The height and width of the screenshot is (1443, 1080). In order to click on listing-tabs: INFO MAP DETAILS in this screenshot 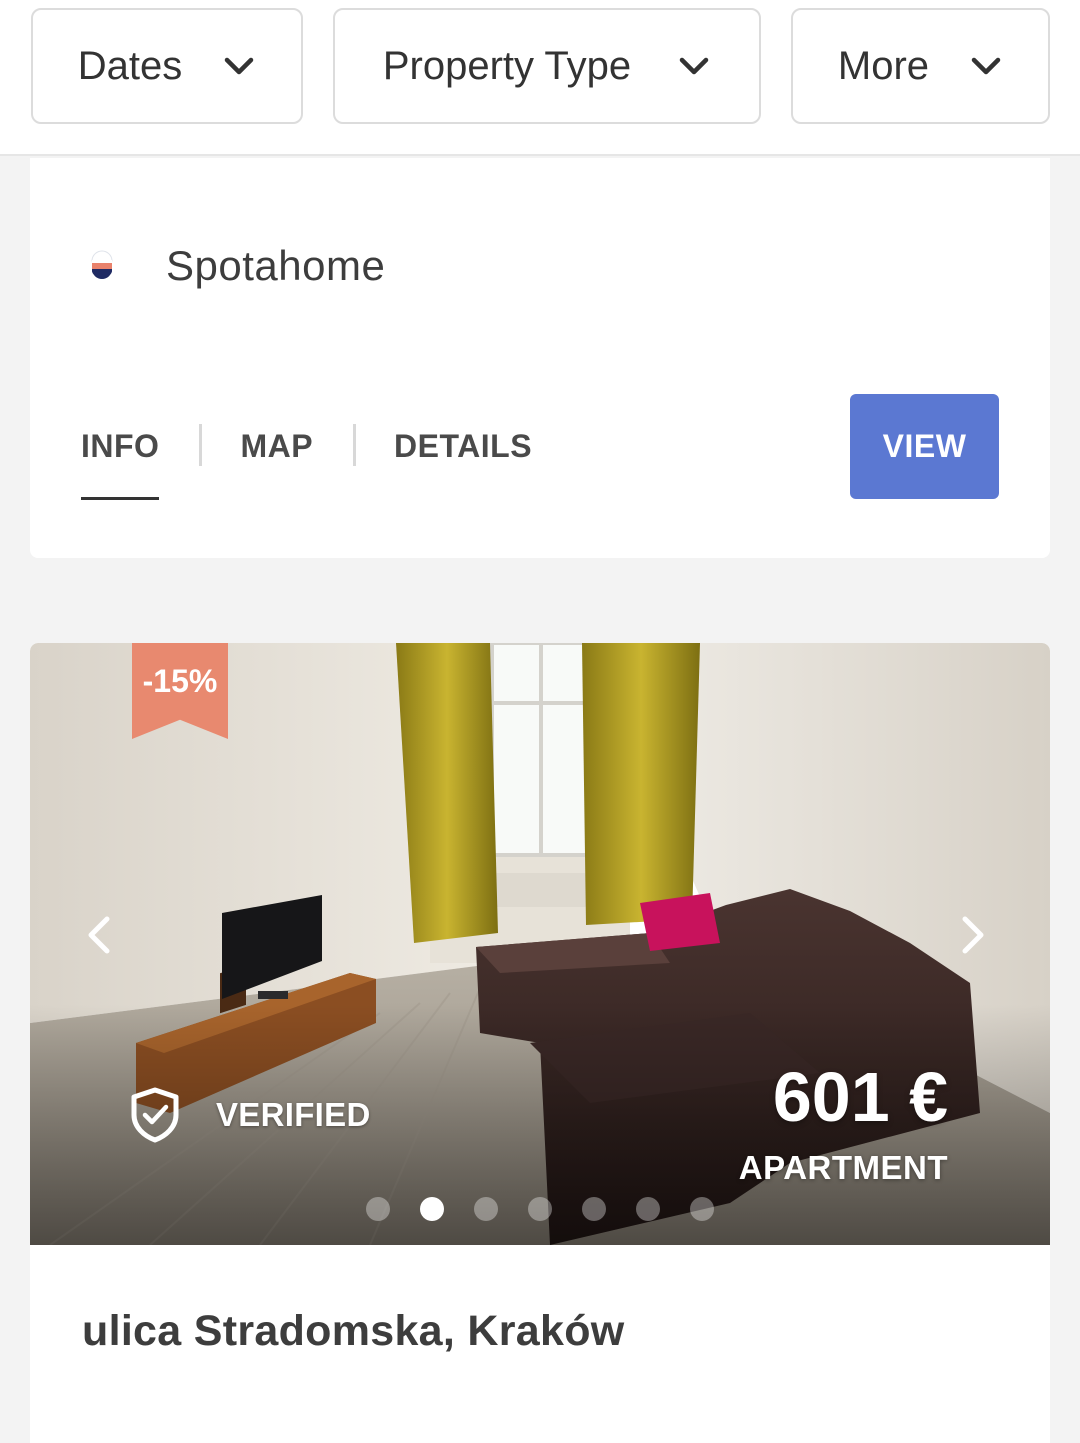, I will do `click(306, 460)`.